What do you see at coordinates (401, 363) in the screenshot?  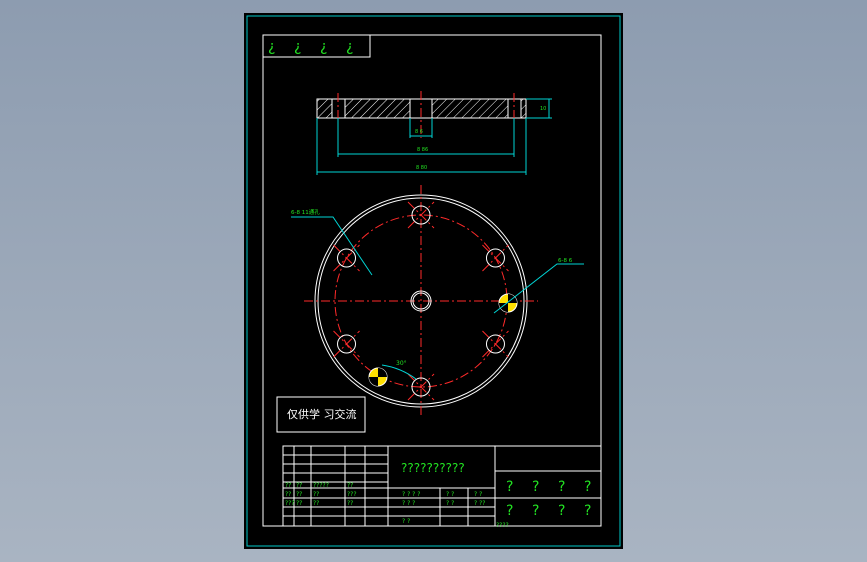 I see `angle-label: 30°` at bounding box center [401, 363].